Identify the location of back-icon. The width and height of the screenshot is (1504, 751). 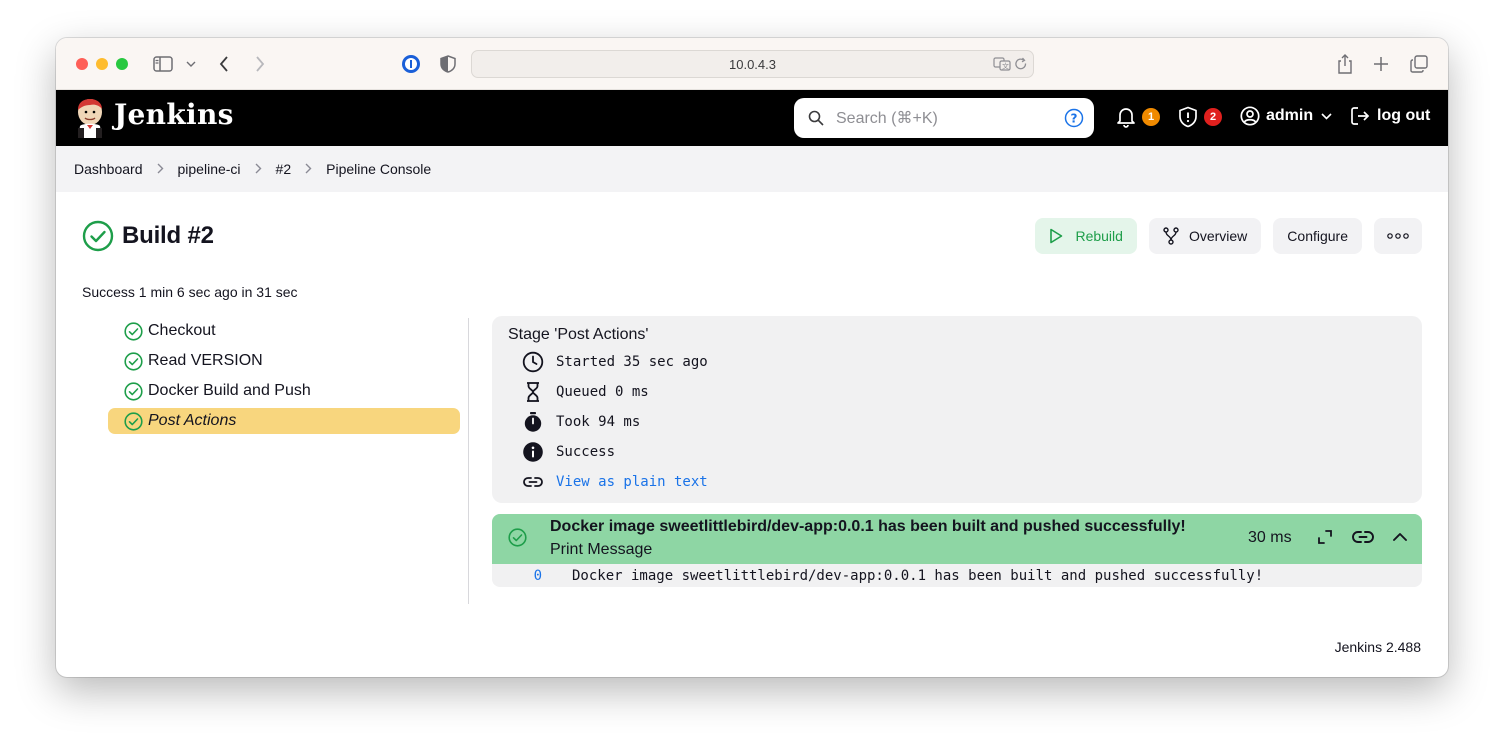
(224, 64).